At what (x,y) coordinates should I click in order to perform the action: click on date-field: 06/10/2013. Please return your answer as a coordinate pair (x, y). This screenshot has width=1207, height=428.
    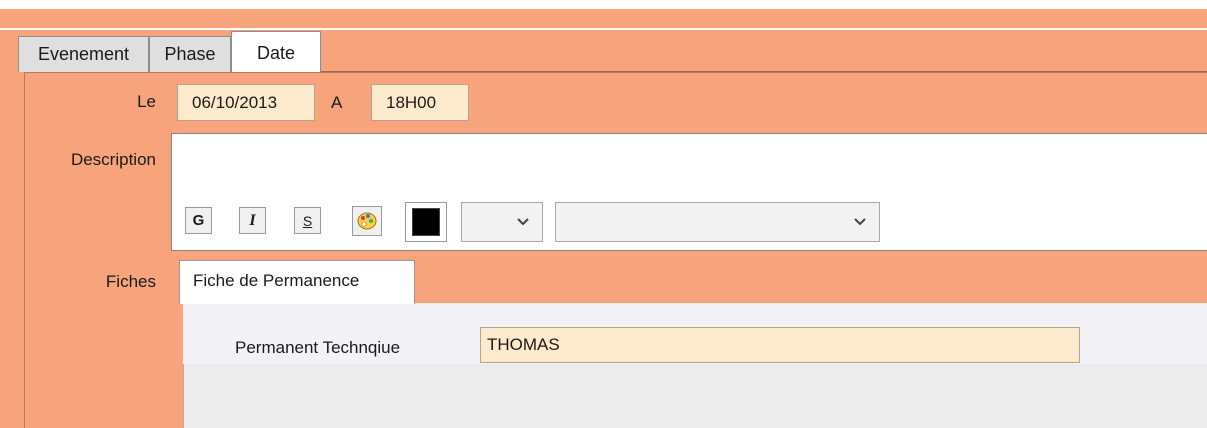
    Looking at the image, I should click on (246, 102).